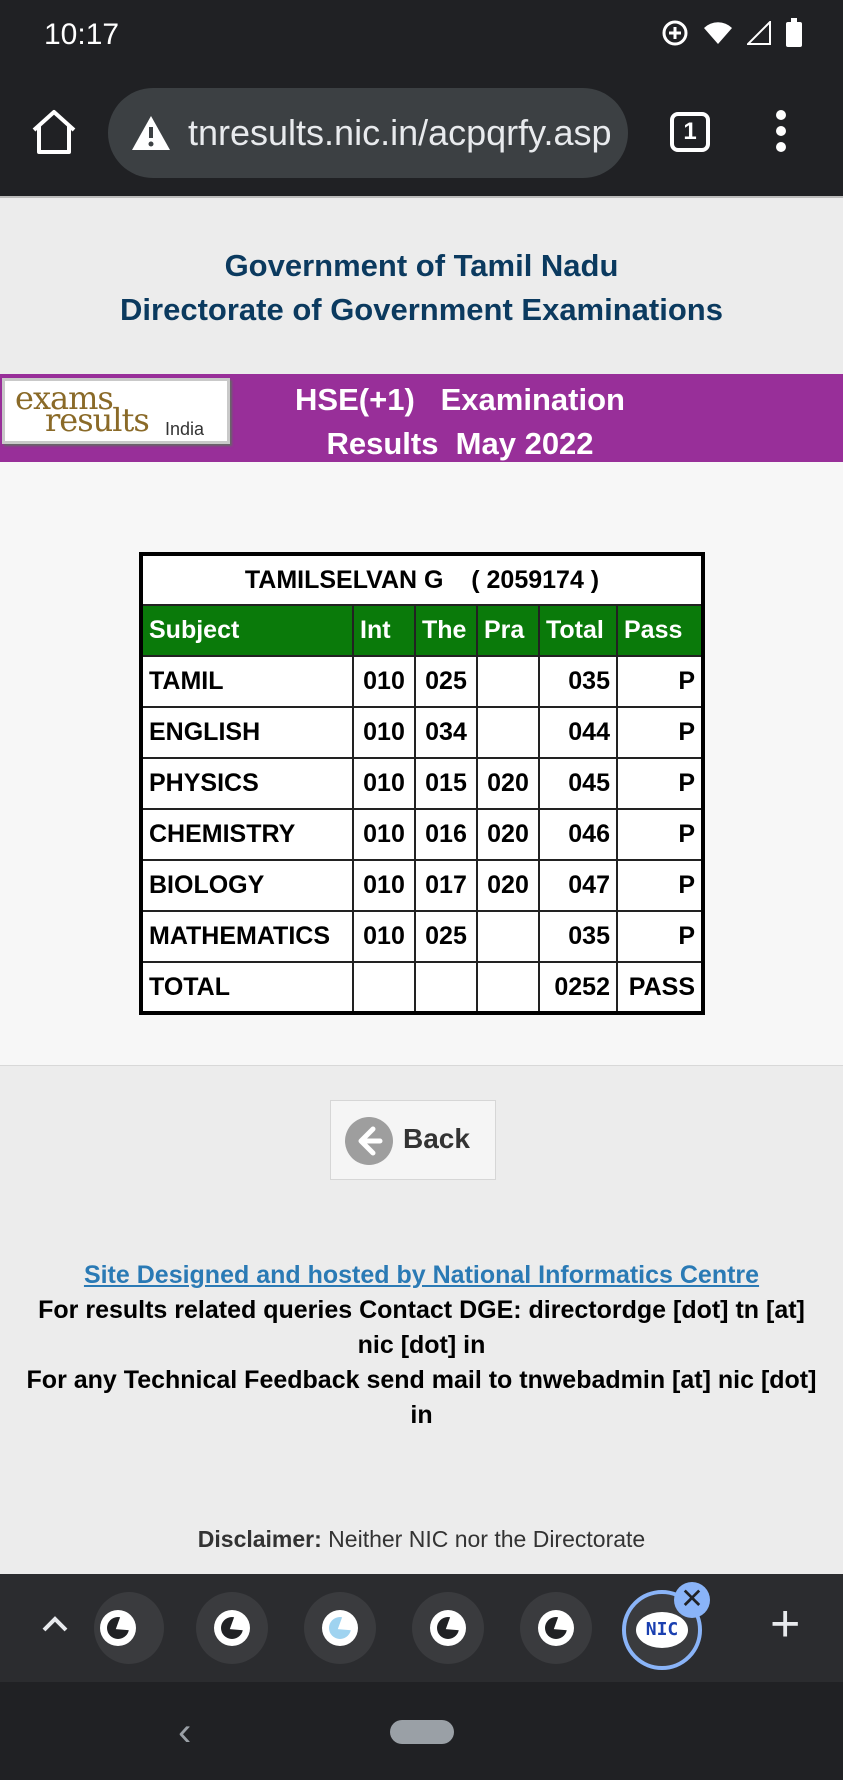  I want to click on warning-icon, so click(151, 133).